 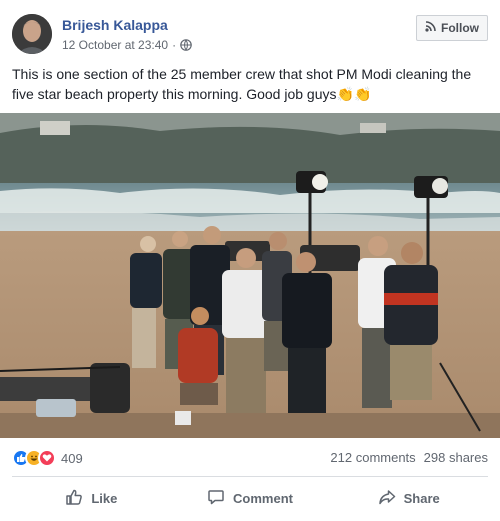 What do you see at coordinates (32, 34) in the screenshot?
I see `avatar` at bounding box center [32, 34].